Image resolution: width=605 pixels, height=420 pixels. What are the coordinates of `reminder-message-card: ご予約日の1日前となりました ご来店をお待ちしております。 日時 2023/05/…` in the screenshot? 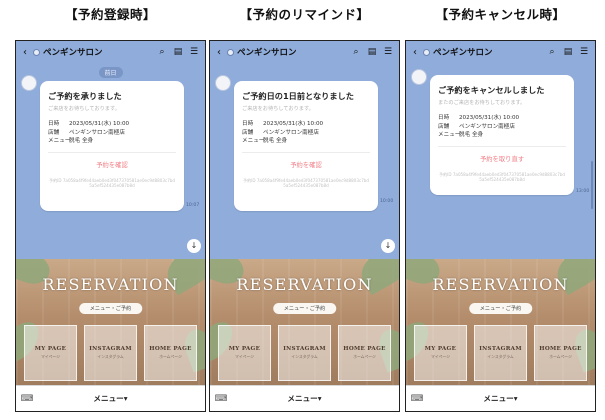 It's located at (306, 146).